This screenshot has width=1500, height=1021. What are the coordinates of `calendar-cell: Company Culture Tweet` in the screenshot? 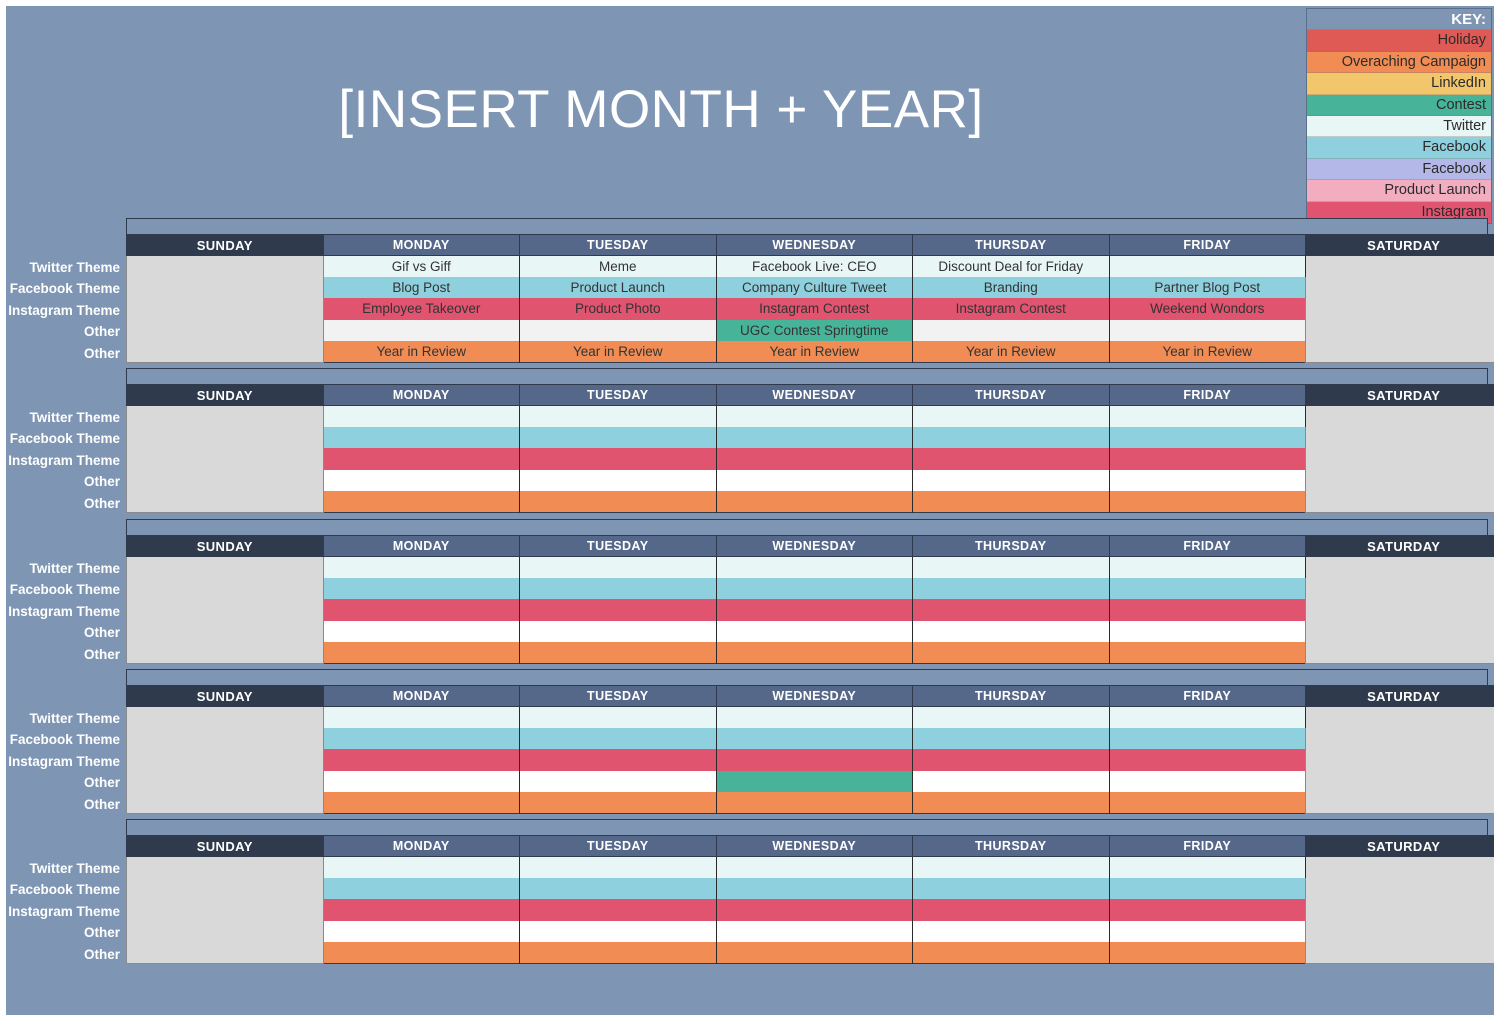 It's located at (814, 287).